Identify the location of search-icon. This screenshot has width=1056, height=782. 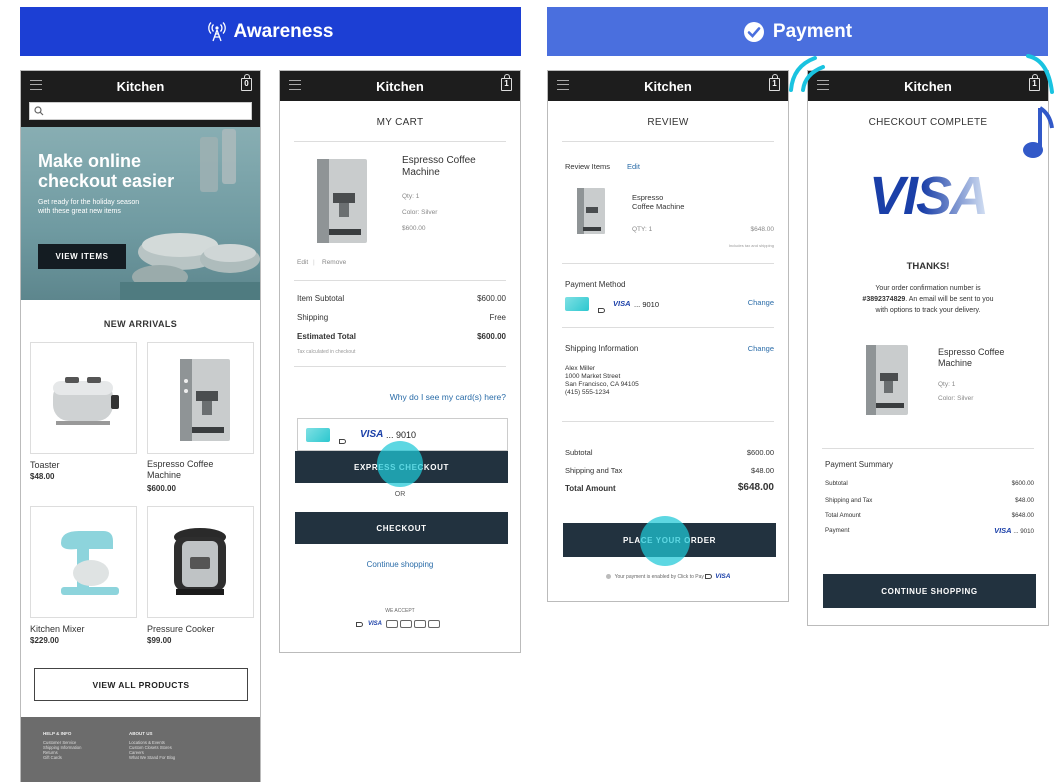
(39, 111).